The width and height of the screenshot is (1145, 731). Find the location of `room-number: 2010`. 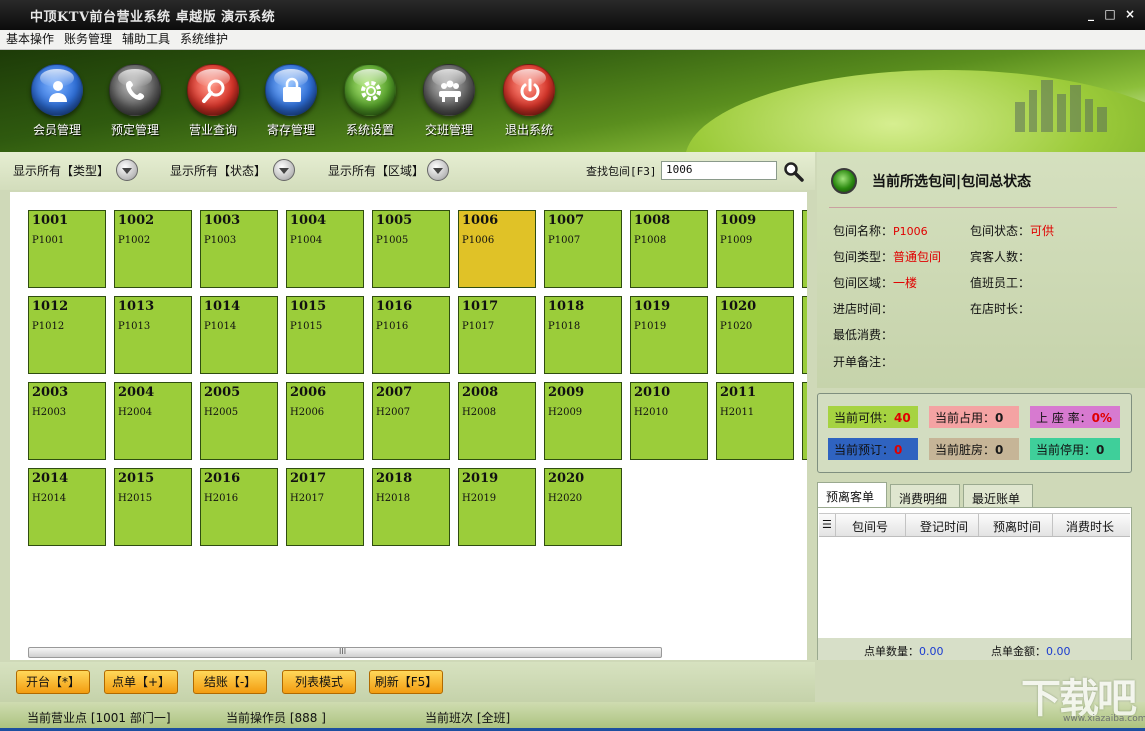

room-number: 2010 is located at coordinates (652, 392).